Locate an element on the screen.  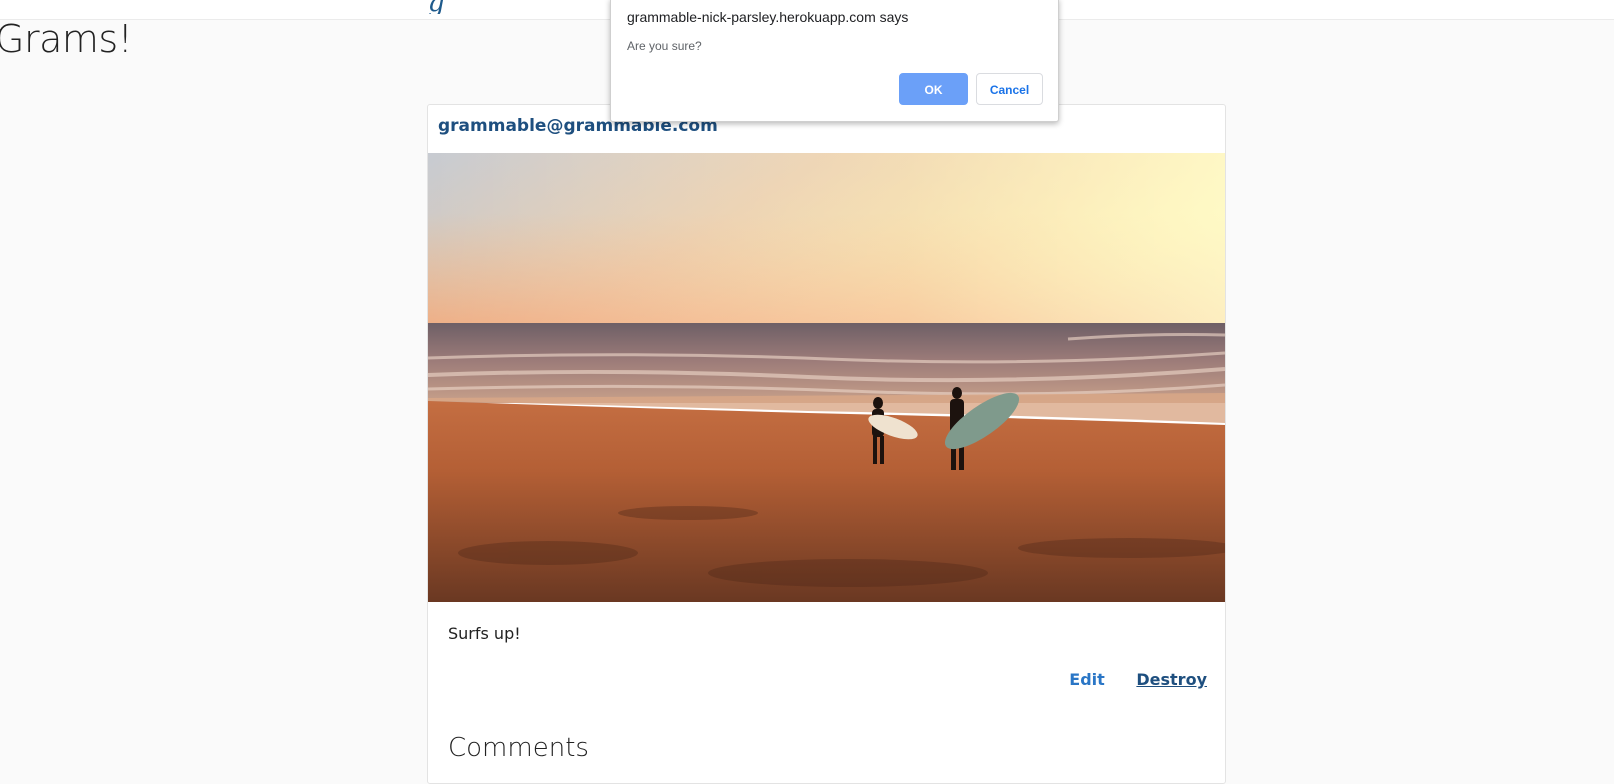
edit-link: Edit is located at coordinates (1087, 679).